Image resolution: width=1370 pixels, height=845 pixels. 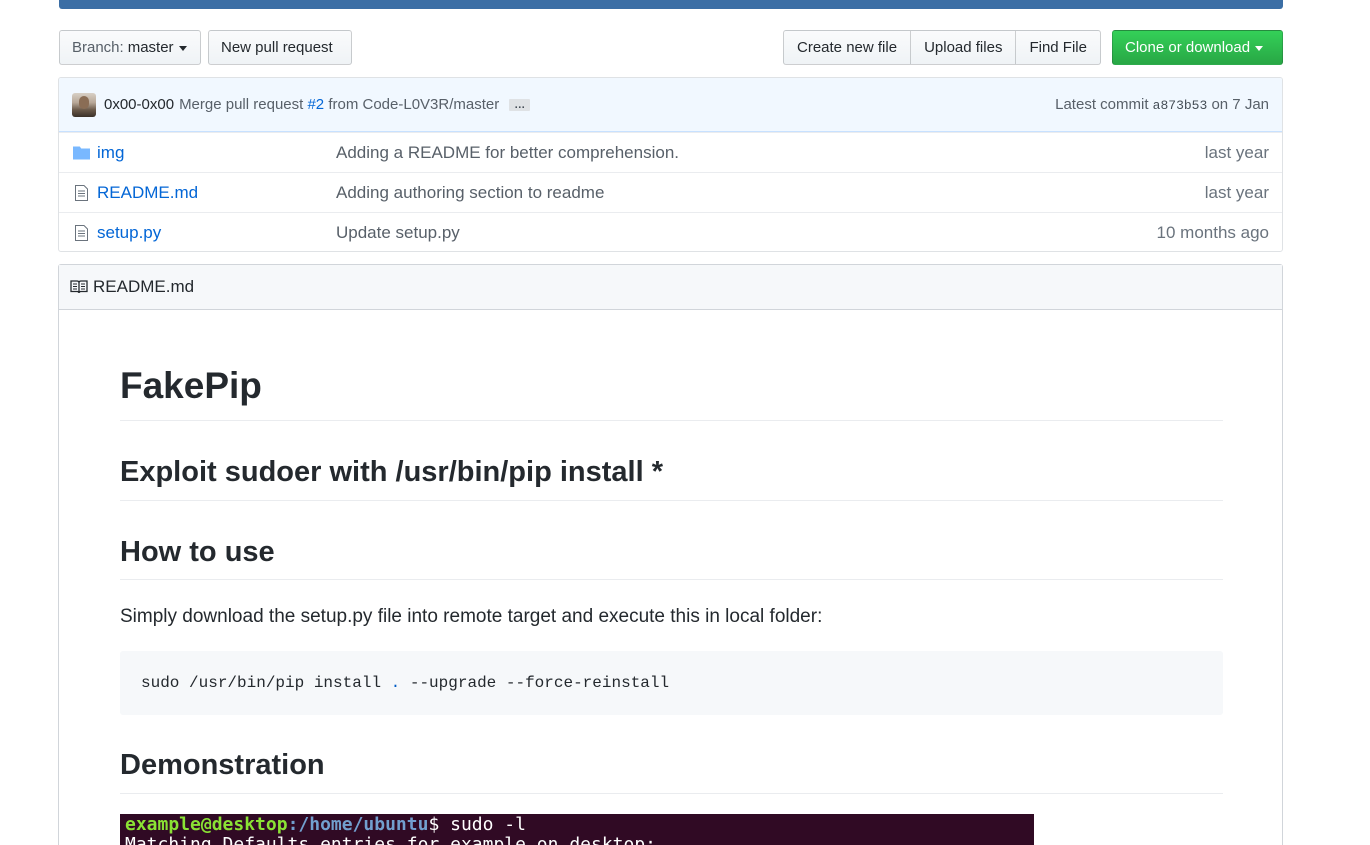 I want to click on commit-author-link: 0x00-0x00, so click(x=139, y=104).